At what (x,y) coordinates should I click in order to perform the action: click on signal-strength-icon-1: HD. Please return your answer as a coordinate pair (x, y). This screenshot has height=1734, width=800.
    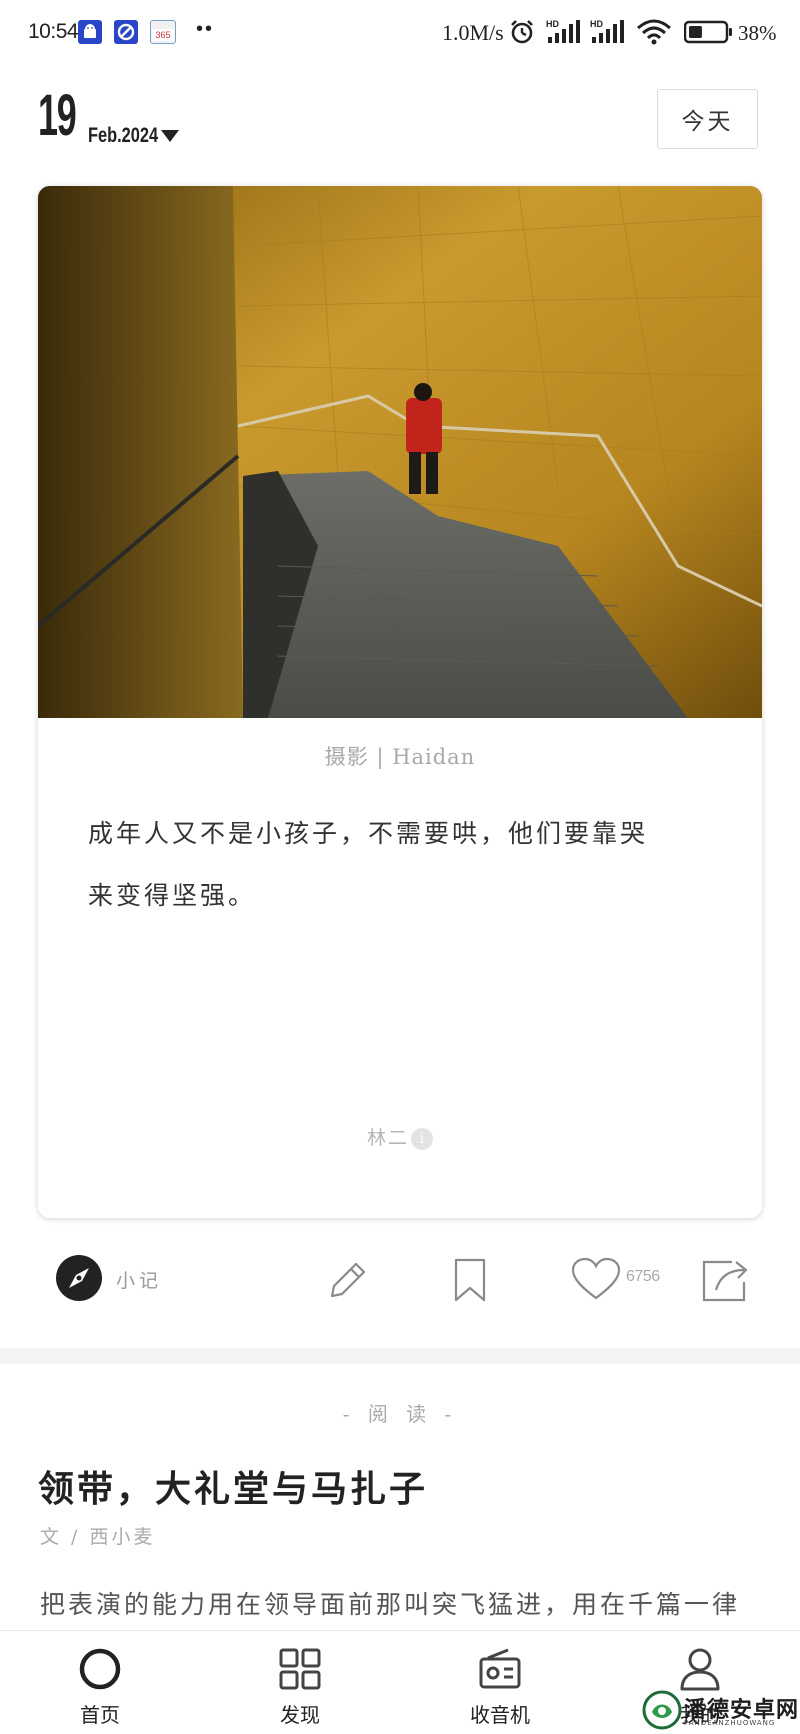
    Looking at the image, I should click on (565, 35).